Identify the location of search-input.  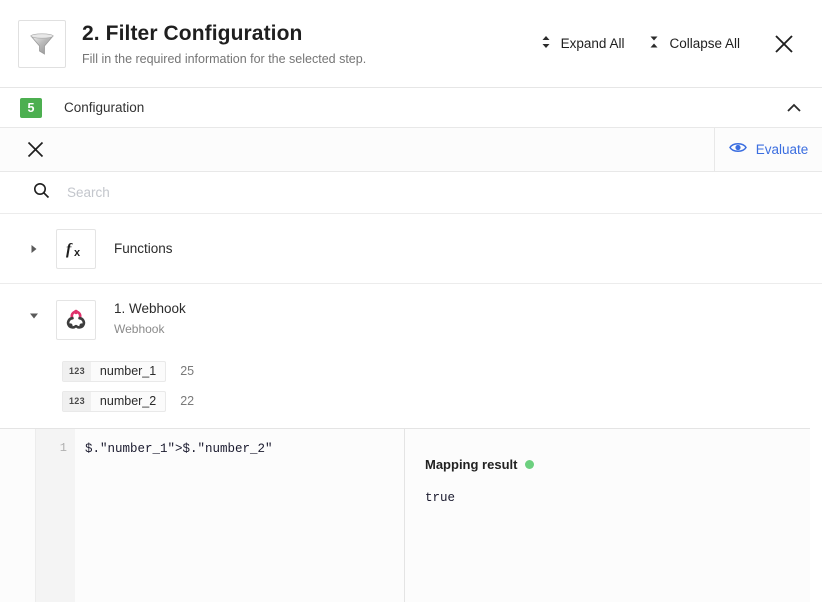
(217, 192).